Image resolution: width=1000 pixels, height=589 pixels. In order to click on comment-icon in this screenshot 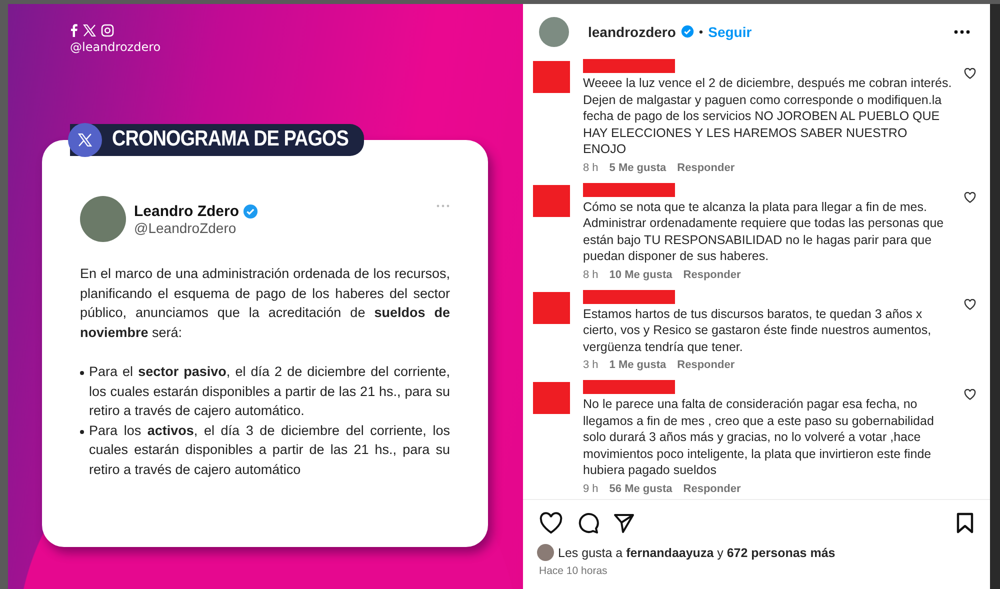, I will do `click(588, 523)`.